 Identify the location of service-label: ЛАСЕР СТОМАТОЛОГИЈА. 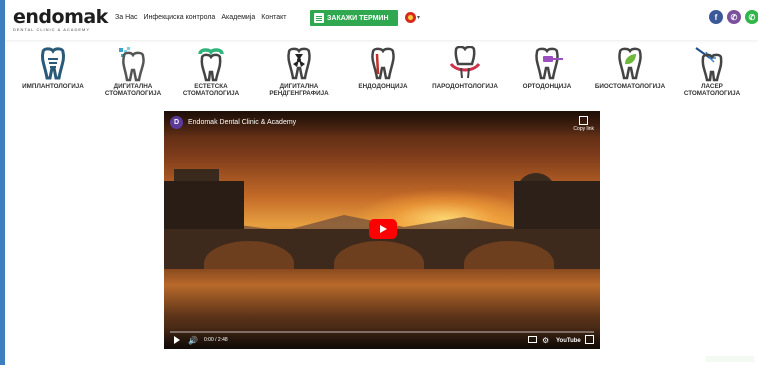
(712, 90).